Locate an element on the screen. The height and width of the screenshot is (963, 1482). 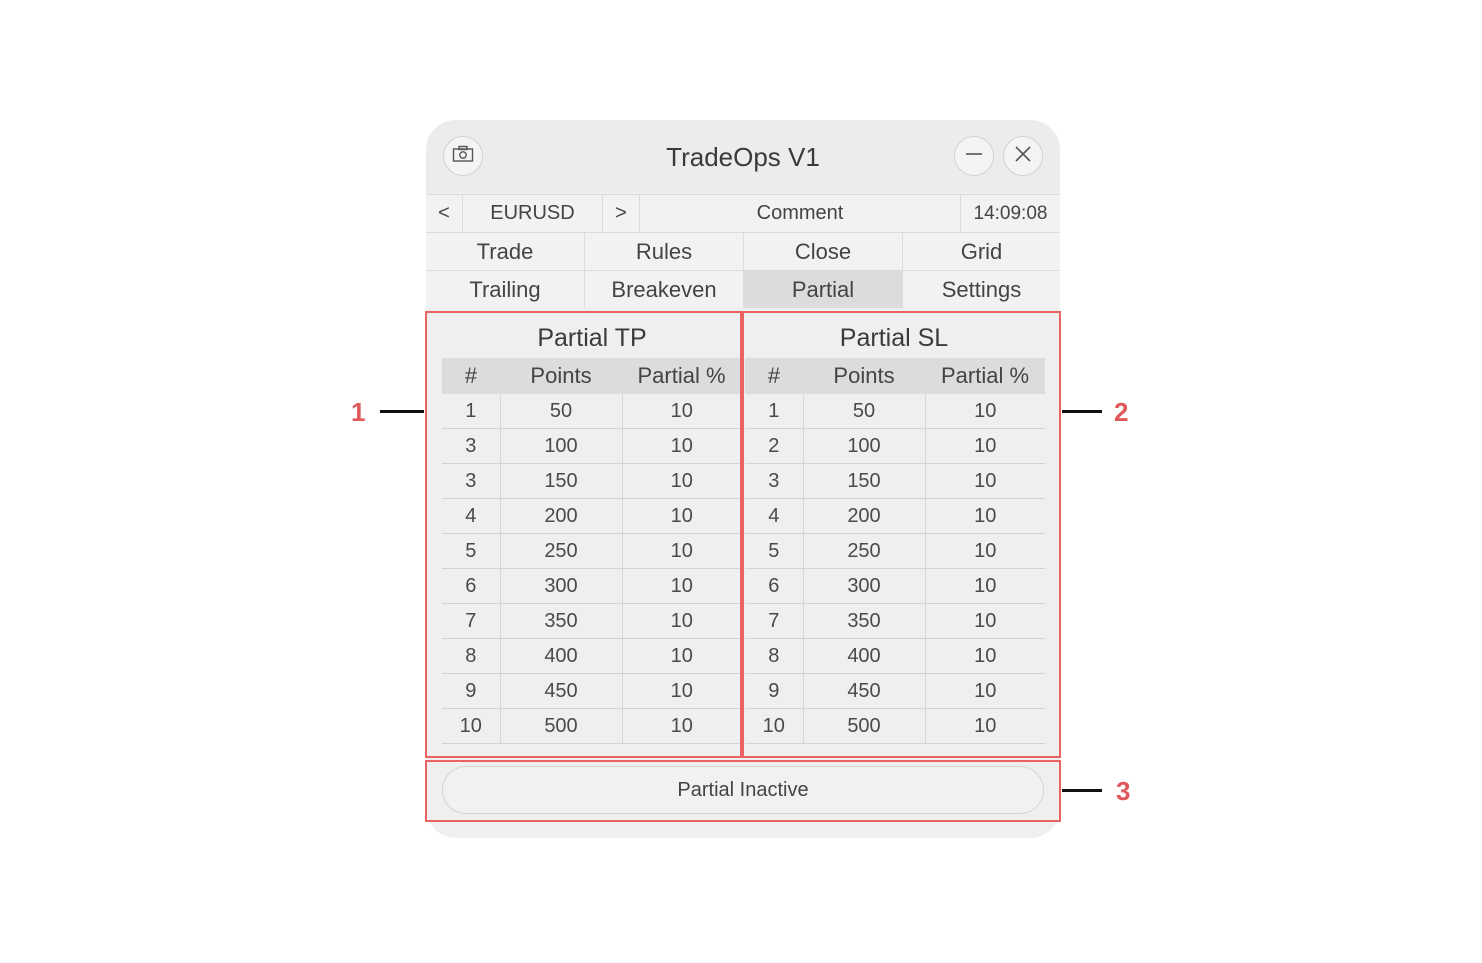
tab-rules: Rules is located at coordinates (664, 251).